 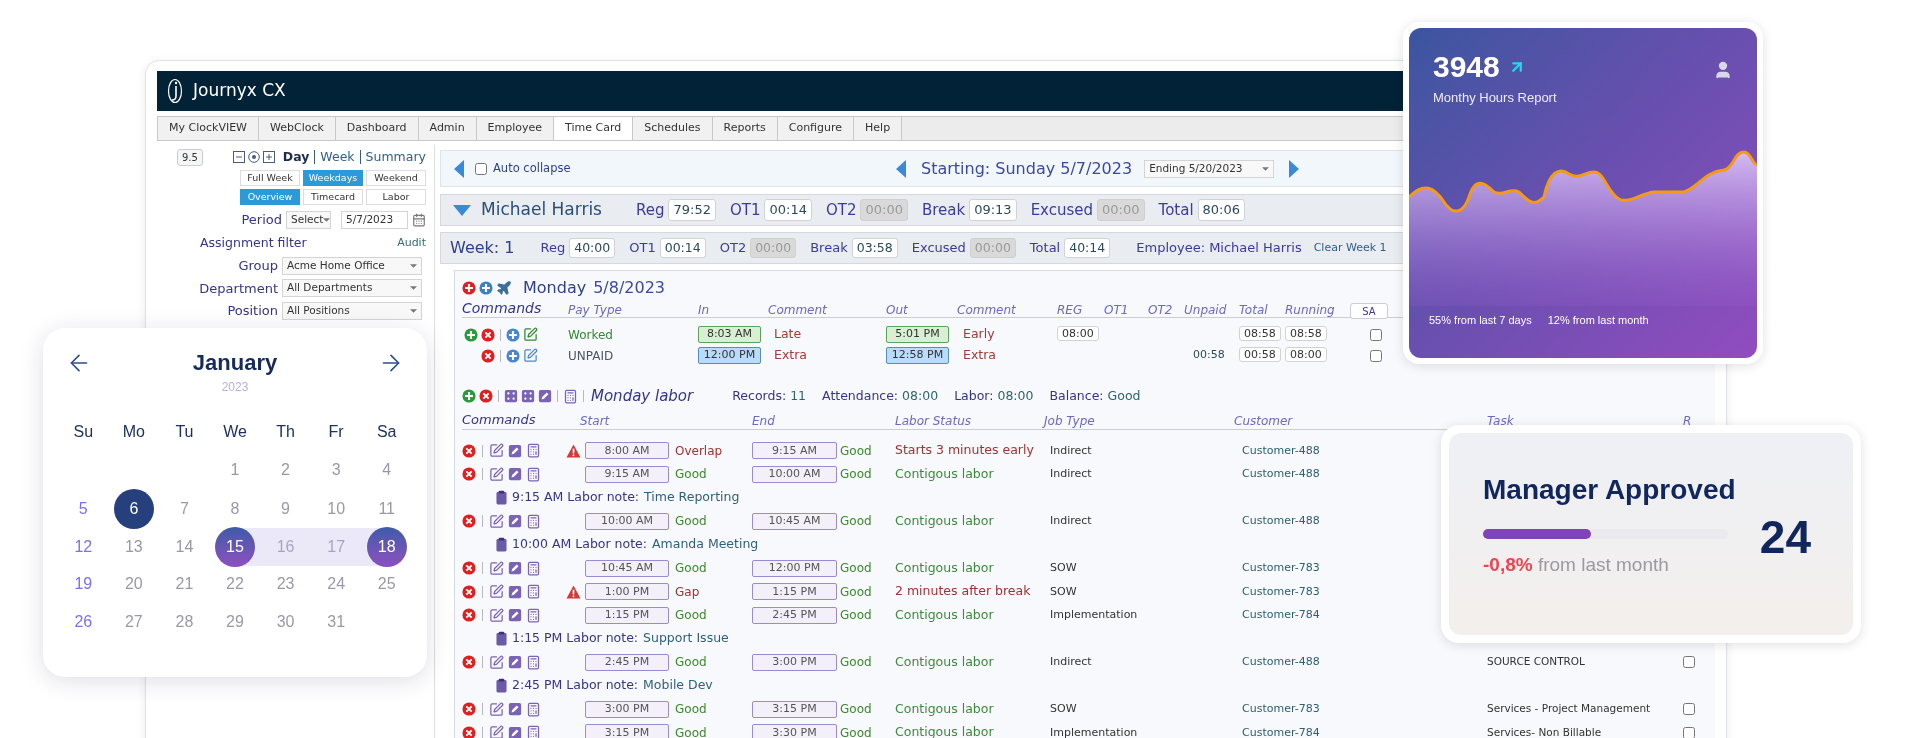 I want to click on menu-tab: Admin, so click(x=447, y=128).